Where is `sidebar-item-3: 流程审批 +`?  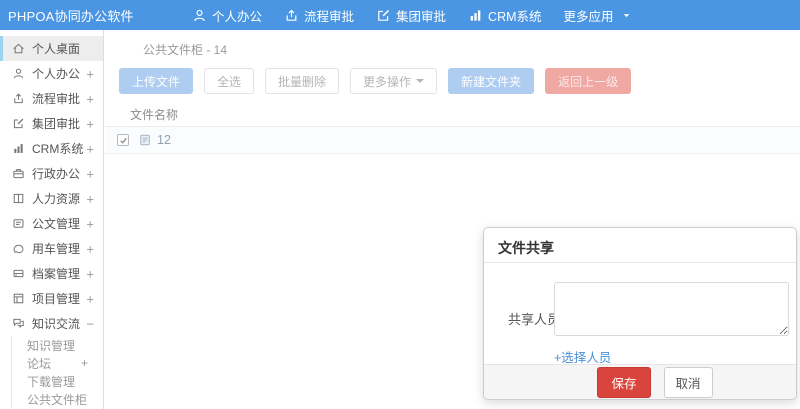
sidebar-item-3: 流程审批 + is located at coordinates (51, 98).